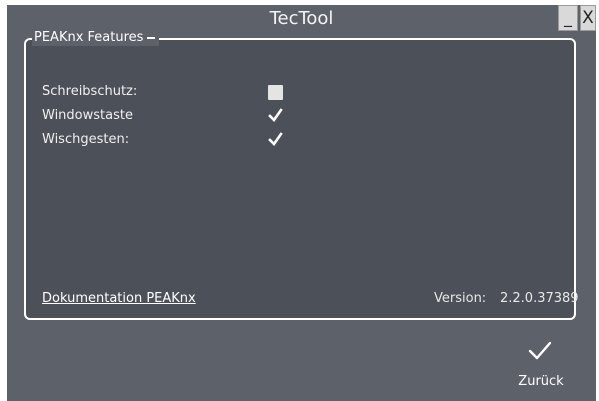 This screenshot has width=599, height=401. Describe the element at coordinates (89, 37) in the screenshot. I see `group-legend-text: PEAKnx Features` at that location.